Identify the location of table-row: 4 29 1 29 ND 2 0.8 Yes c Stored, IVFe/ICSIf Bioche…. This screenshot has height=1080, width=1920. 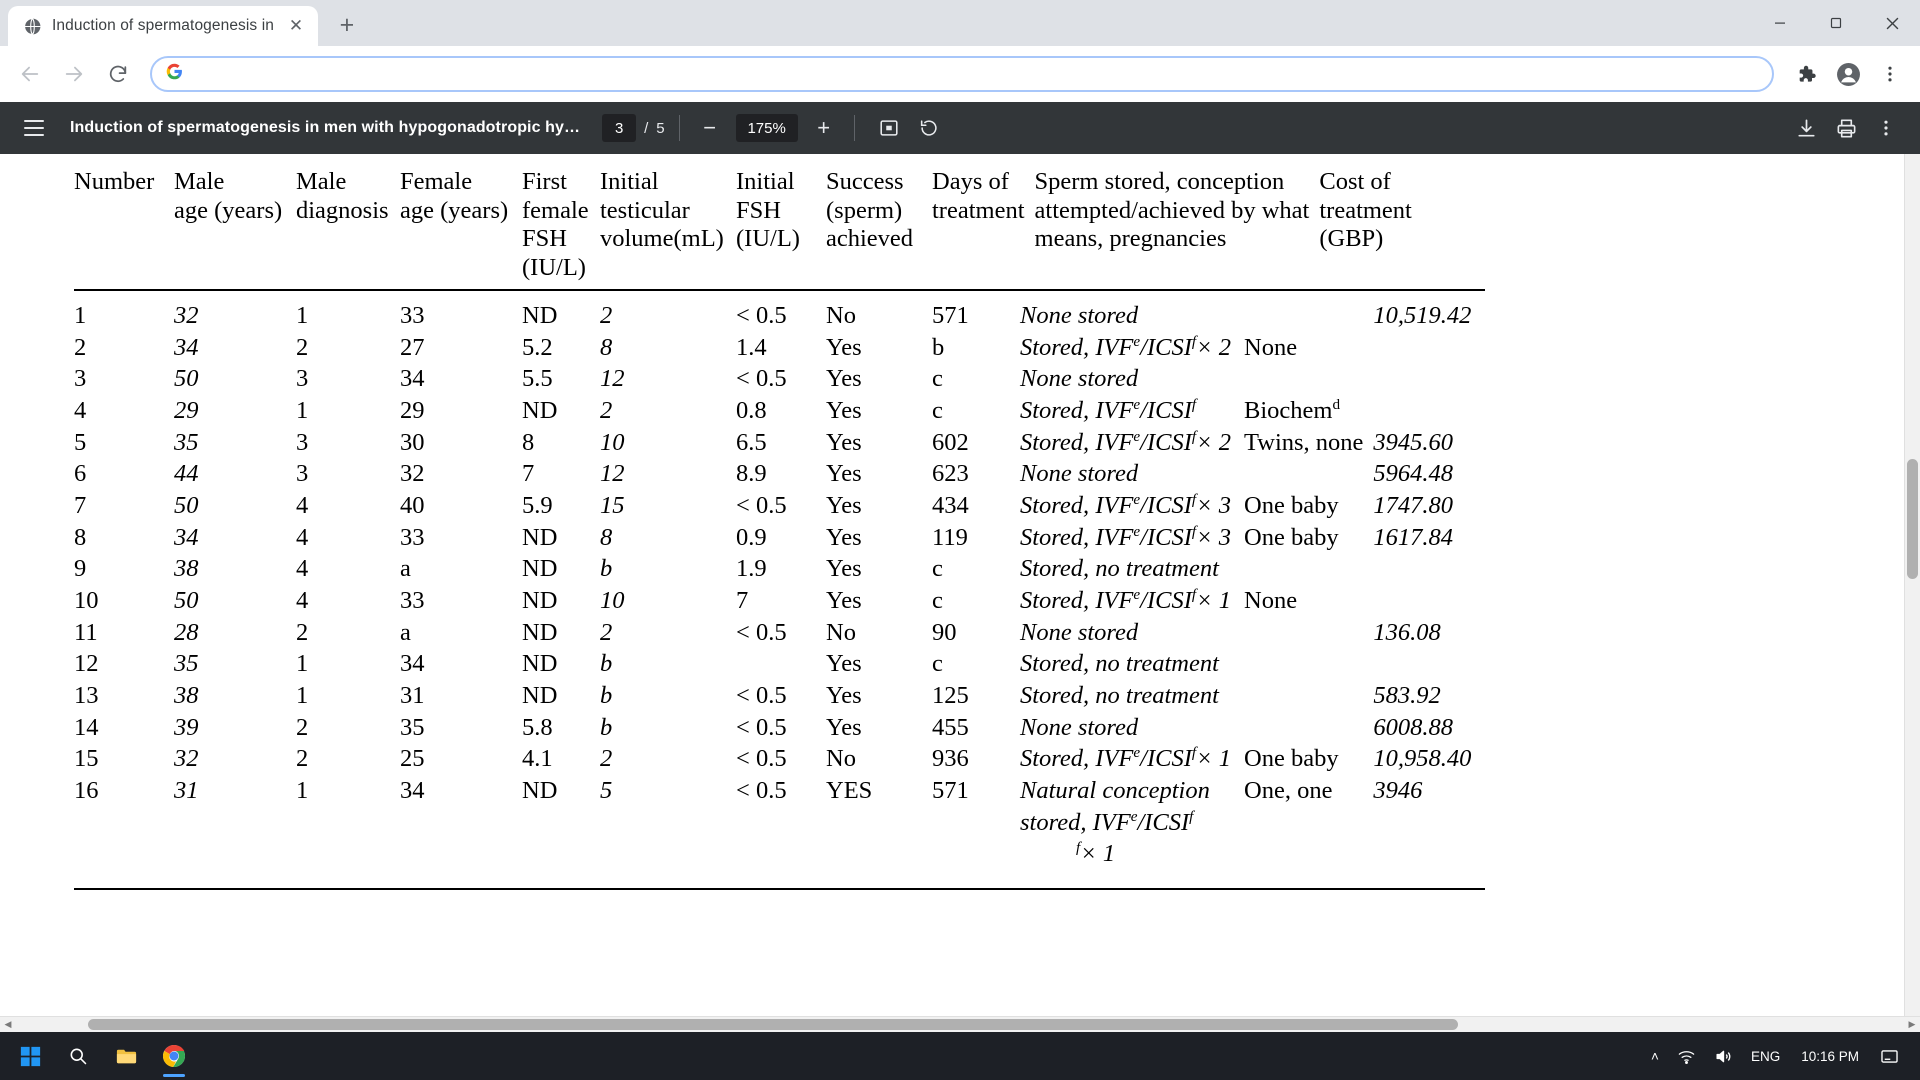
(798, 412).